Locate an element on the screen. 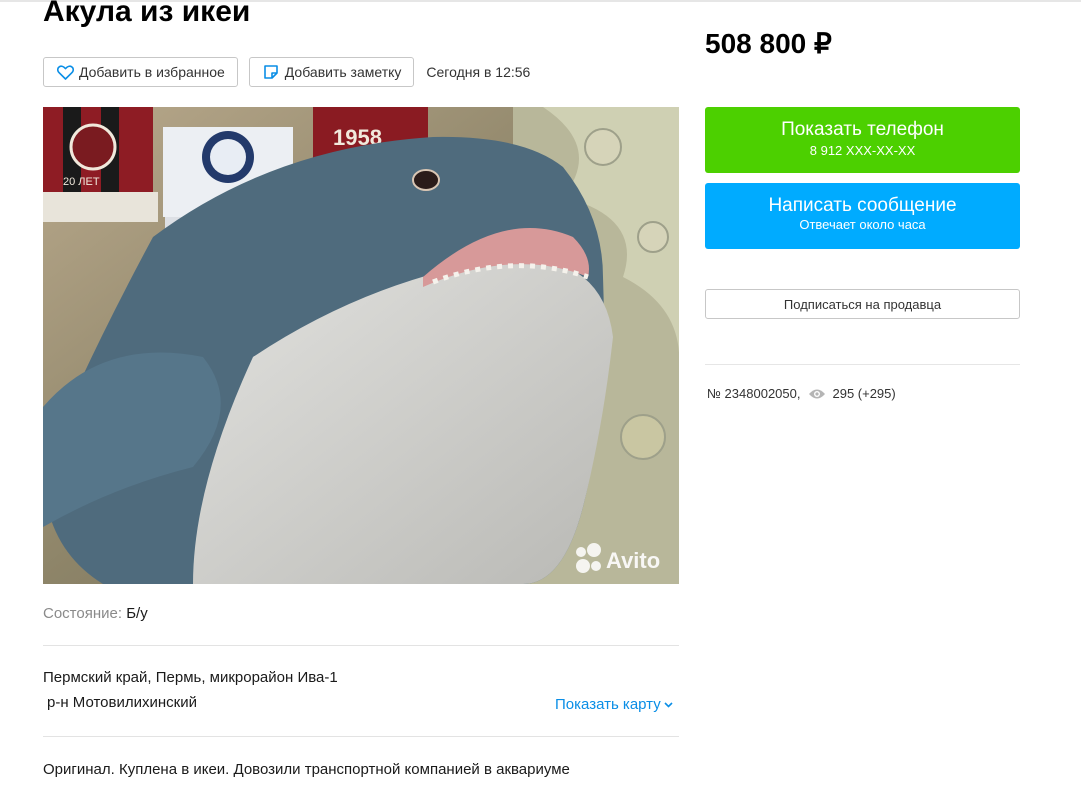 This screenshot has height=798, width=1081. condition-label: Состояние: is located at coordinates (83, 613).